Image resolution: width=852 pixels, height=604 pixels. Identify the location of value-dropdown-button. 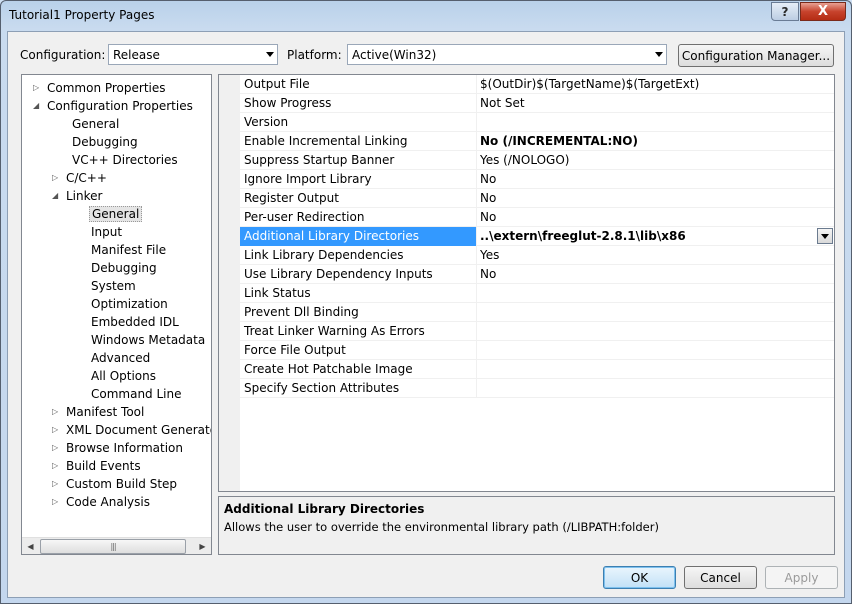
(825, 236).